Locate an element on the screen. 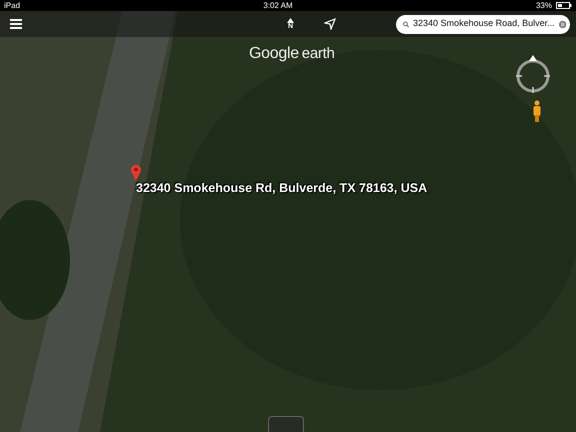 This screenshot has width=576, height=432. app-logo: Google earth is located at coordinates (291, 54).